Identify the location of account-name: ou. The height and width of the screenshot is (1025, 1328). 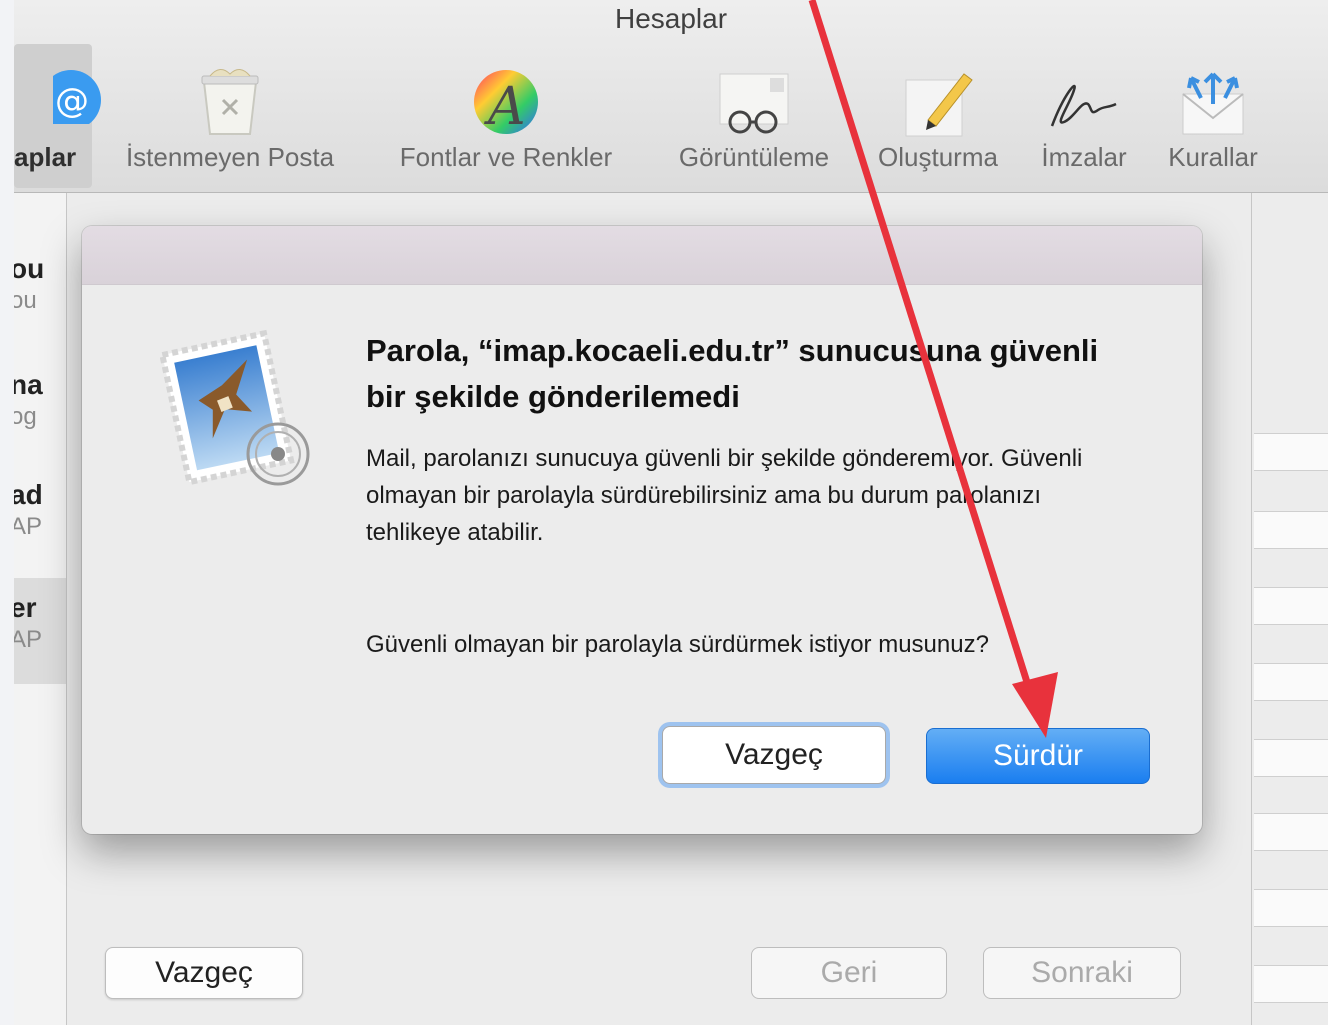
(29, 268).